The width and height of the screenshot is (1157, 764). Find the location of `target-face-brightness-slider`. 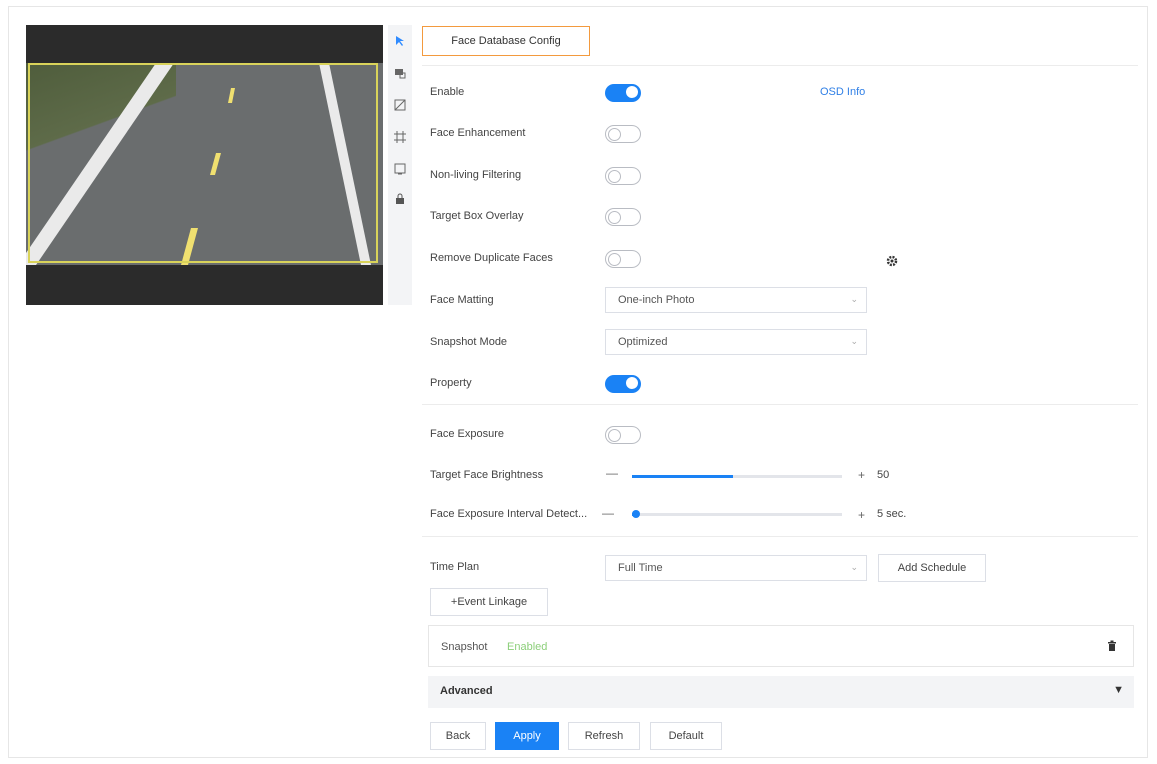

target-face-brightness-slider is located at coordinates (737, 476).